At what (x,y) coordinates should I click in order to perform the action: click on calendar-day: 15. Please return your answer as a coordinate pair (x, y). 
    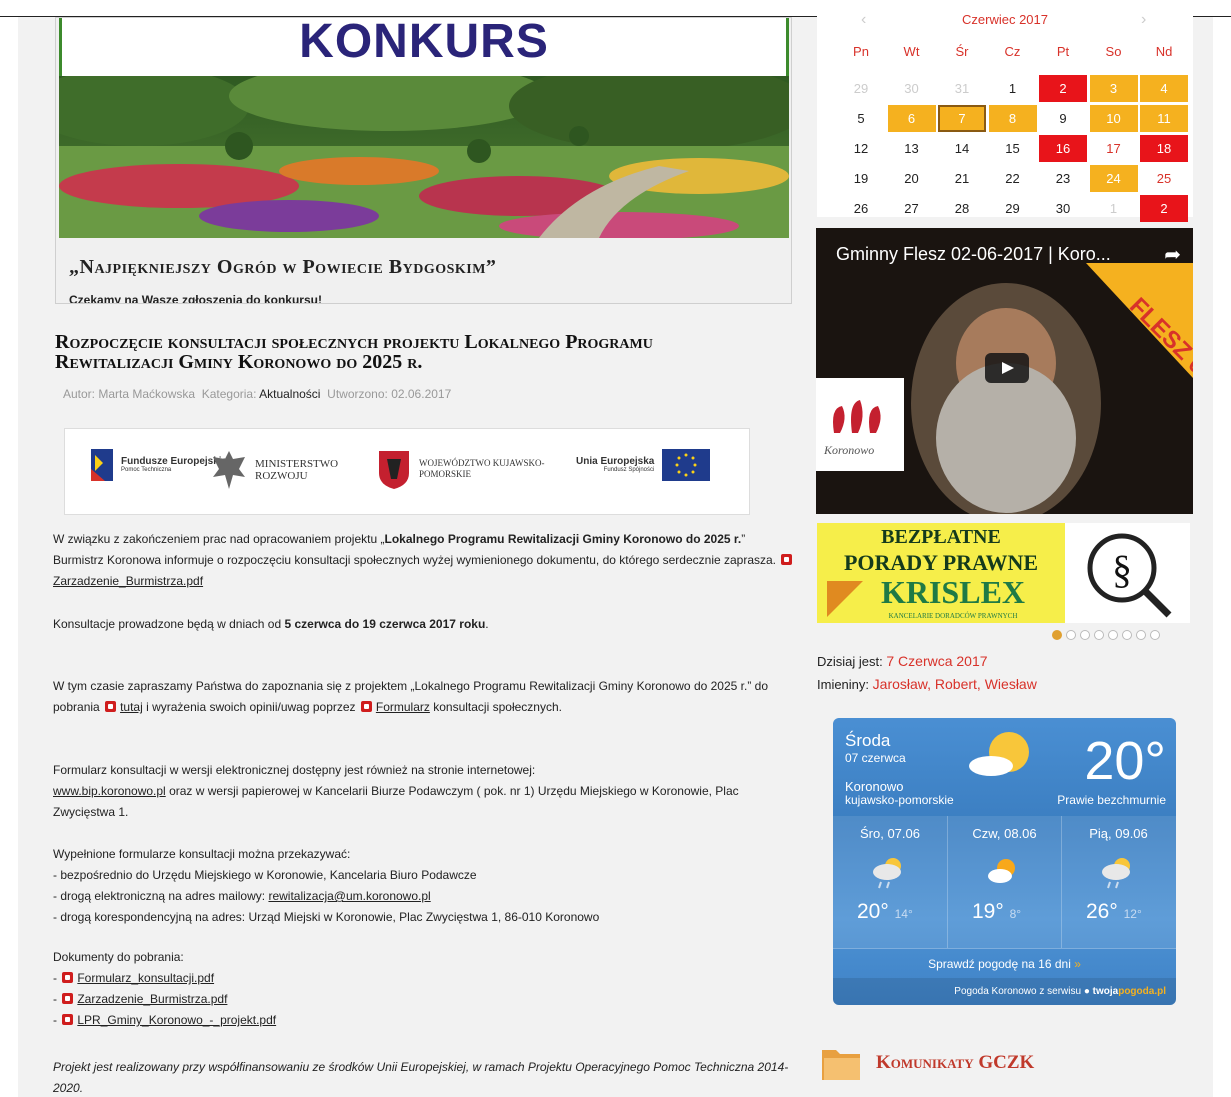
    Looking at the image, I should click on (1013, 148).